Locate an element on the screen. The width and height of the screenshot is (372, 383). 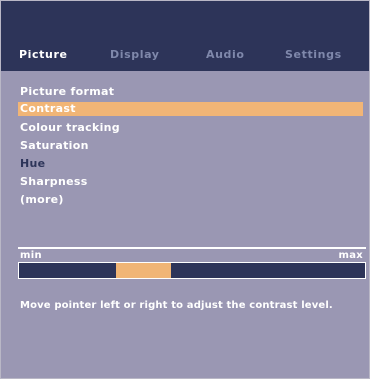
tab-settings: Settings is located at coordinates (313, 55).